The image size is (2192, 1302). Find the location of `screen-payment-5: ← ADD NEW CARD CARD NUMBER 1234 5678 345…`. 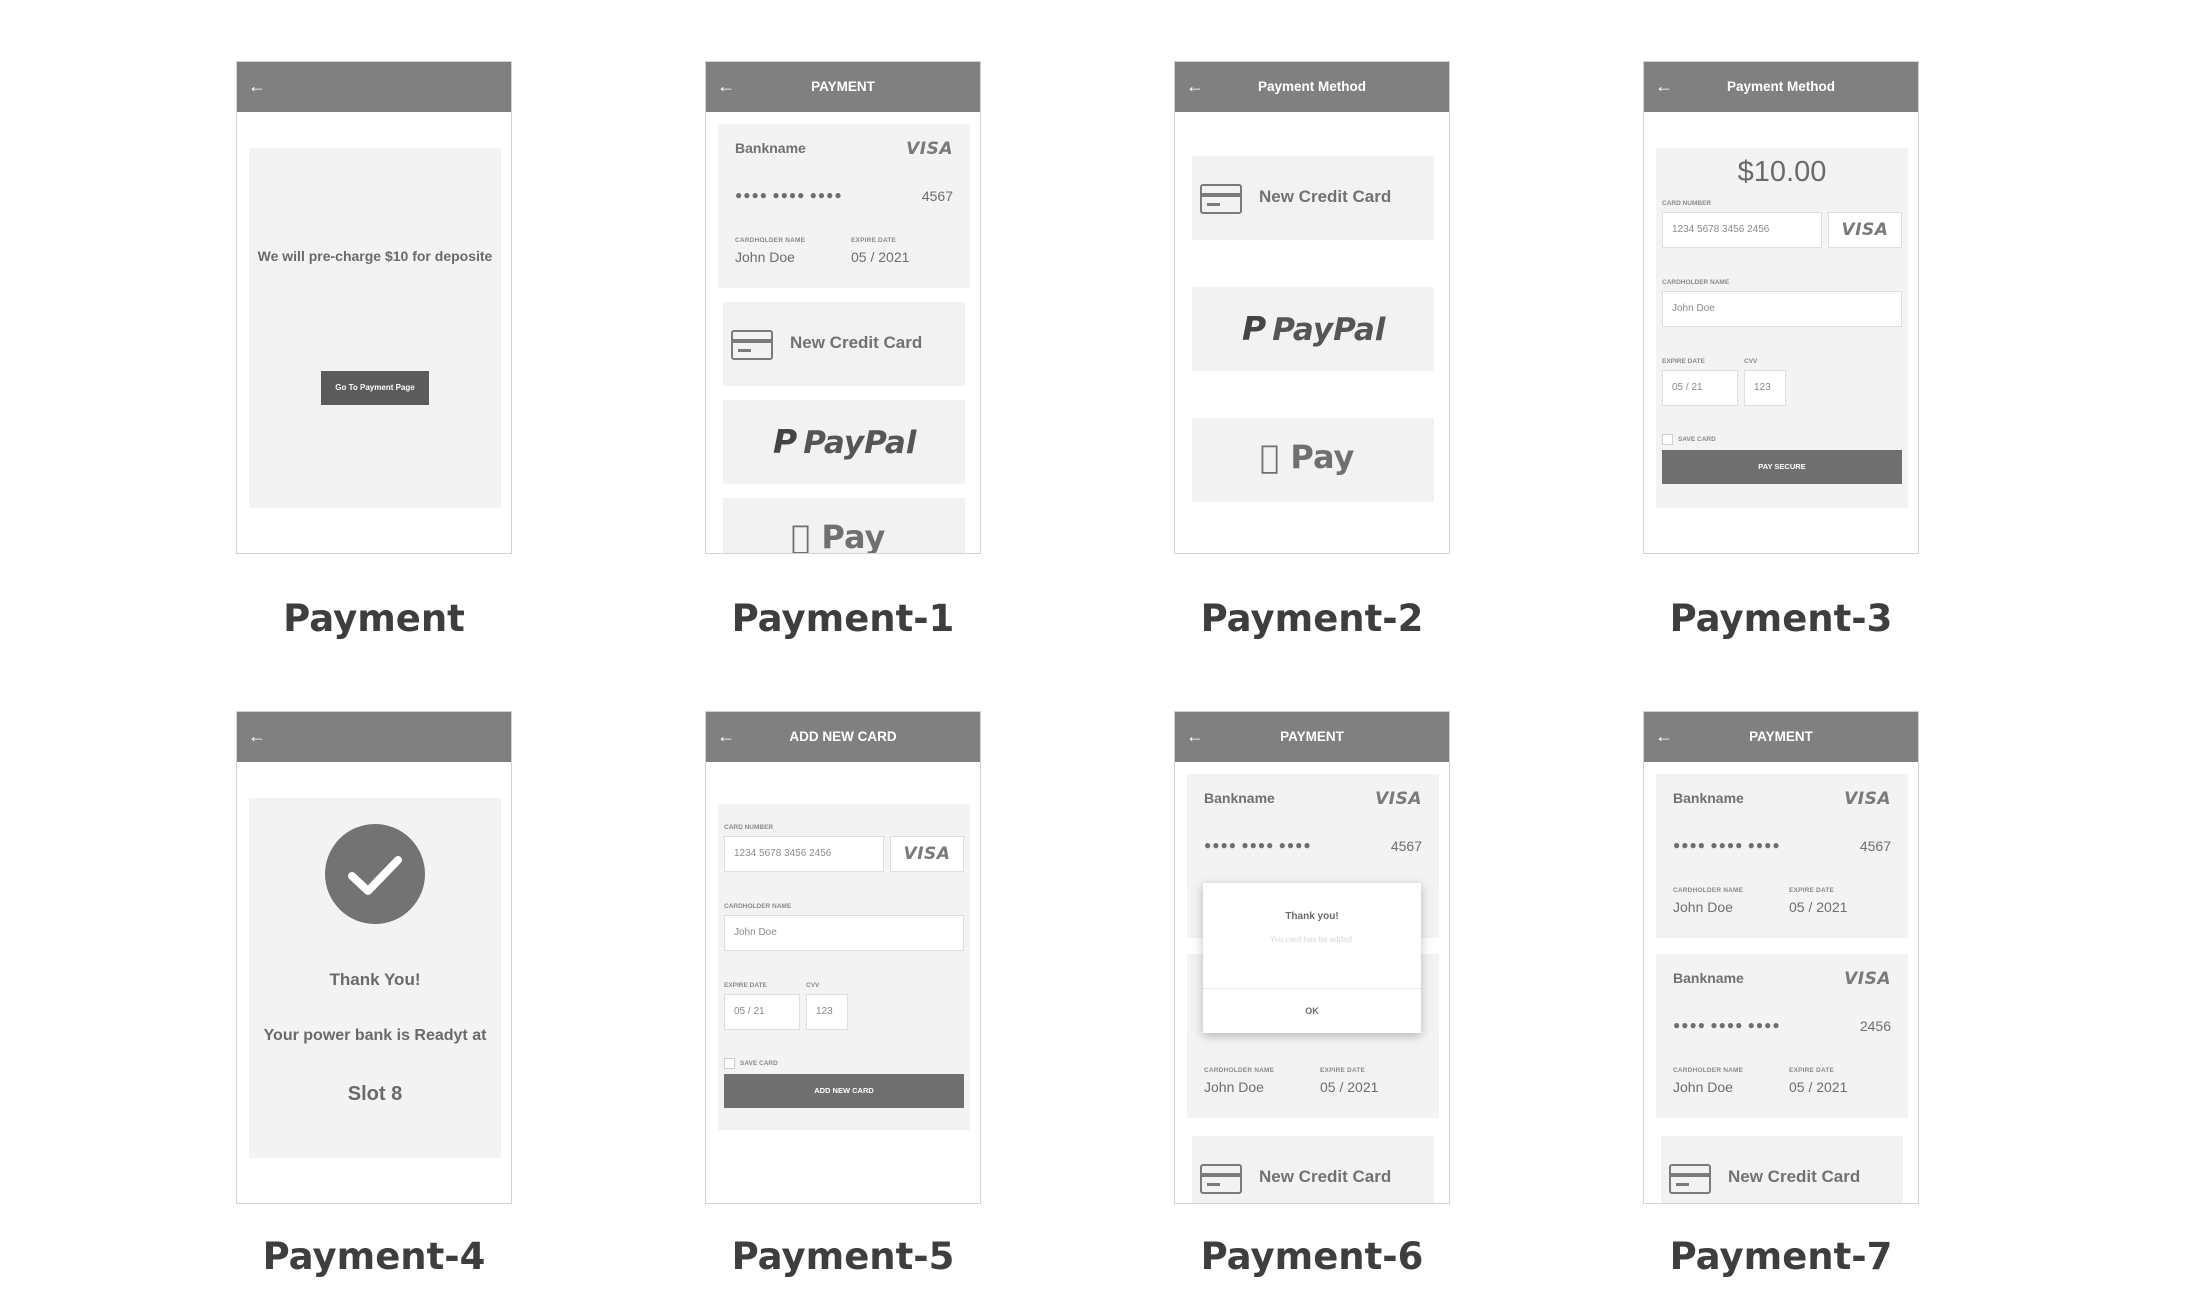

screen-payment-5: ← ADD NEW CARD CARD NUMBER 1234 5678 345… is located at coordinates (843, 957).